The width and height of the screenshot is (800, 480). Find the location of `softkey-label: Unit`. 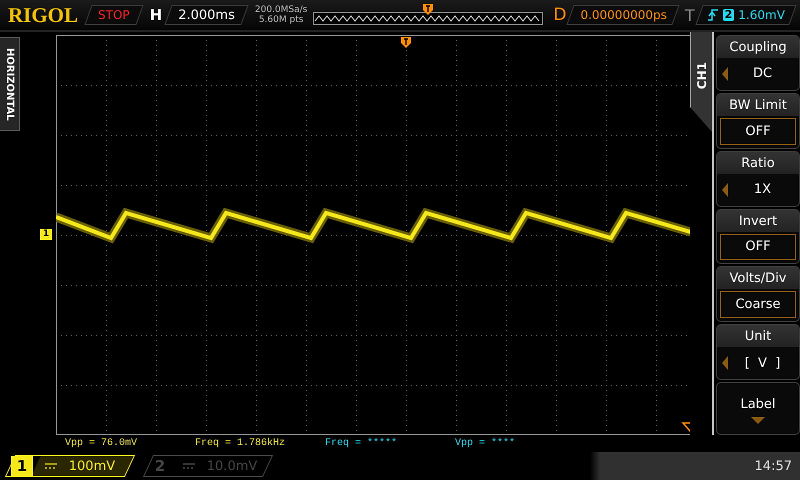

softkey-label: Unit is located at coordinates (758, 336).